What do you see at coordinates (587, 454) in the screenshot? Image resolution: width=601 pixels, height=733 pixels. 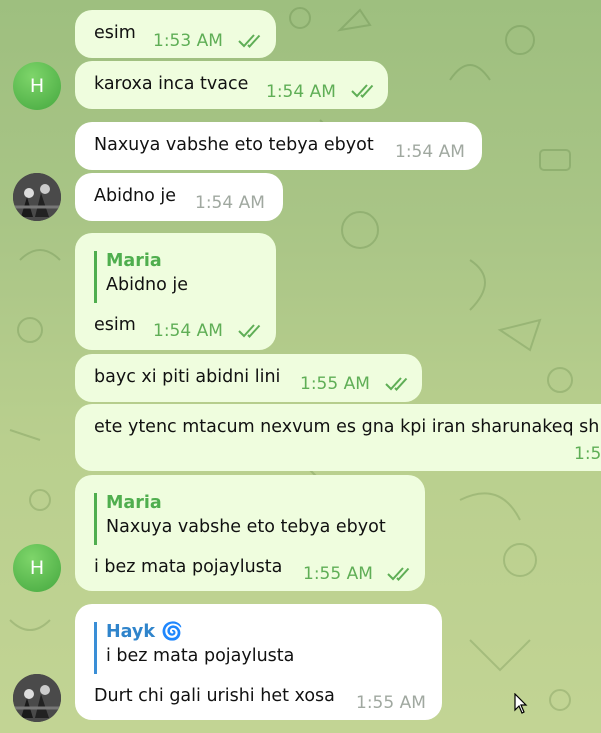 I see `message-time: 1:5` at bounding box center [587, 454].